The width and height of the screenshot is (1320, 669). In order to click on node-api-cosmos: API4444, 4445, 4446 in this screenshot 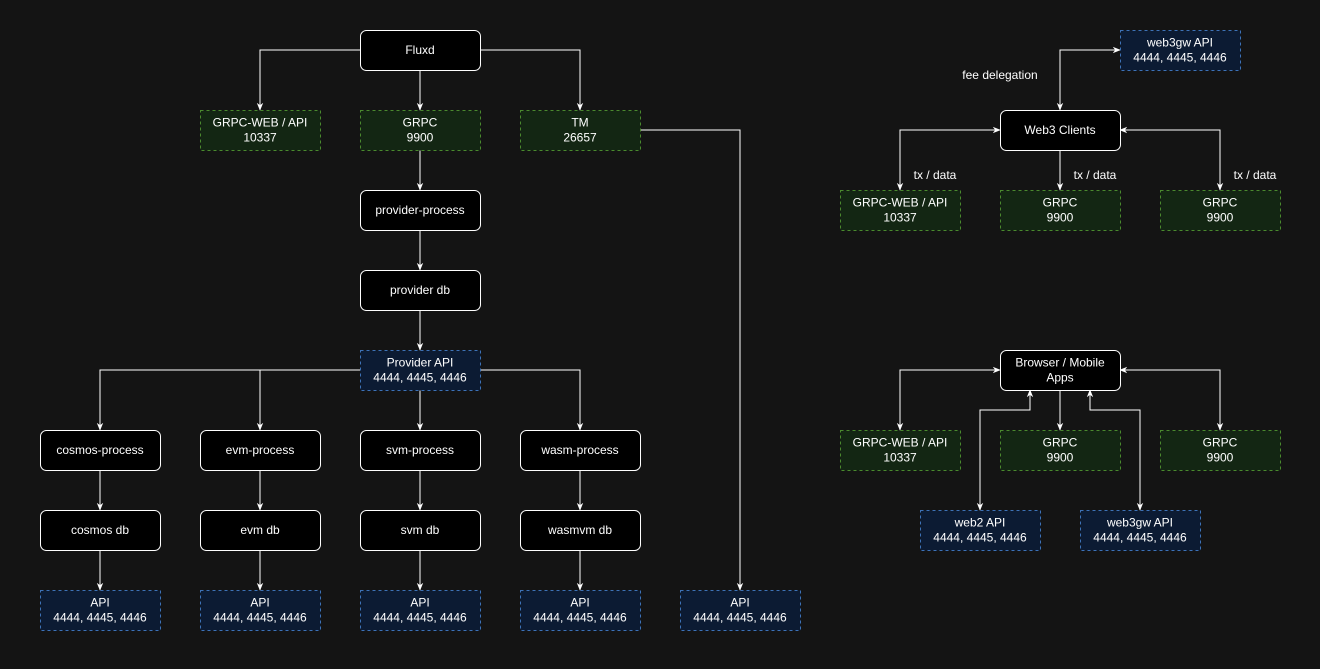, I will do `click(100, 610)`.